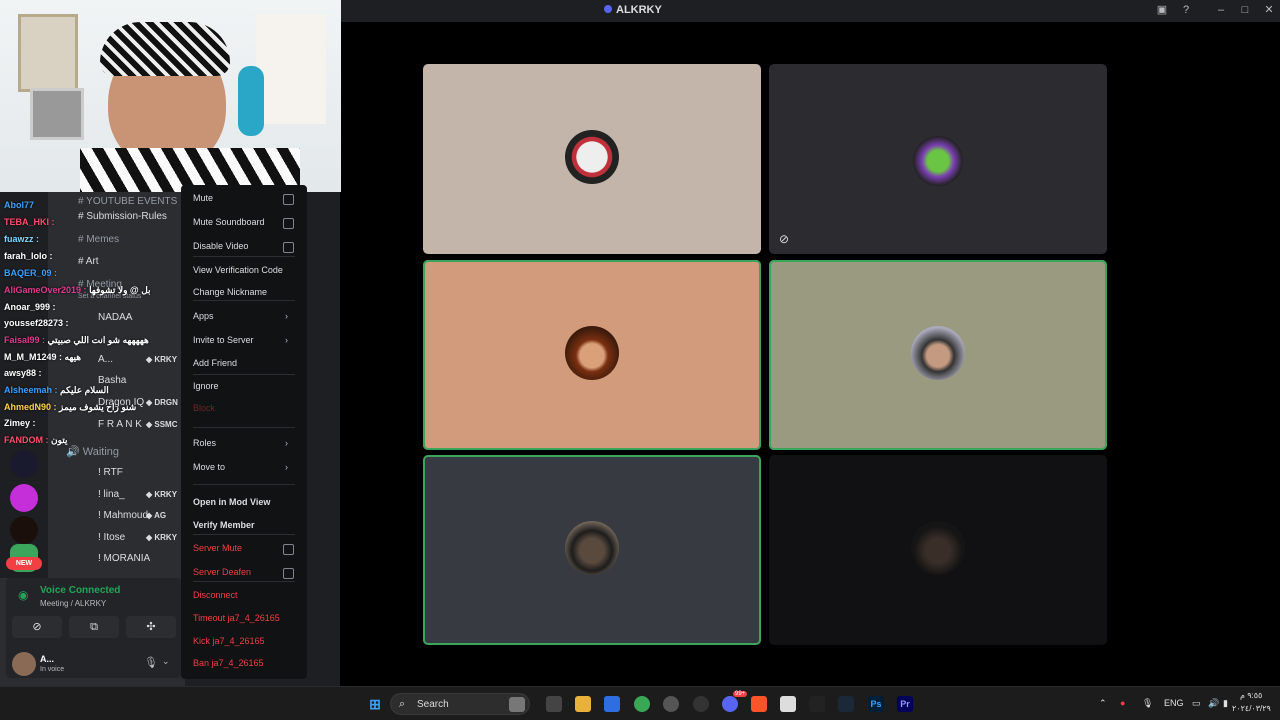 The width and height of the screenshot is (1280, 720). What do you see at coordinates (236, 618) in the screenshot?
I see `menu-item-timeout-ja7-4-26165: Timeout ja7_4_26165` at bounding box center [236, 618].